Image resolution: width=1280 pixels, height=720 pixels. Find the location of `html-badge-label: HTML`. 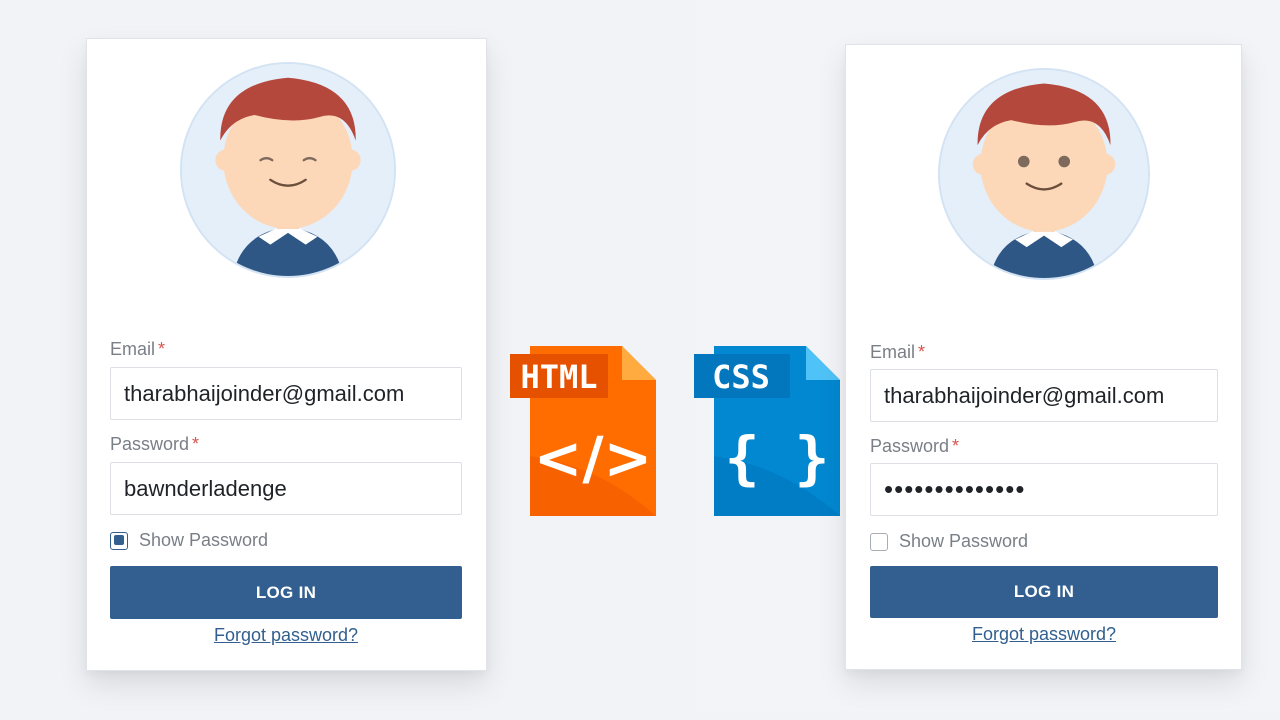

html-badge-label: HTML is located at coordinates (558, 377).